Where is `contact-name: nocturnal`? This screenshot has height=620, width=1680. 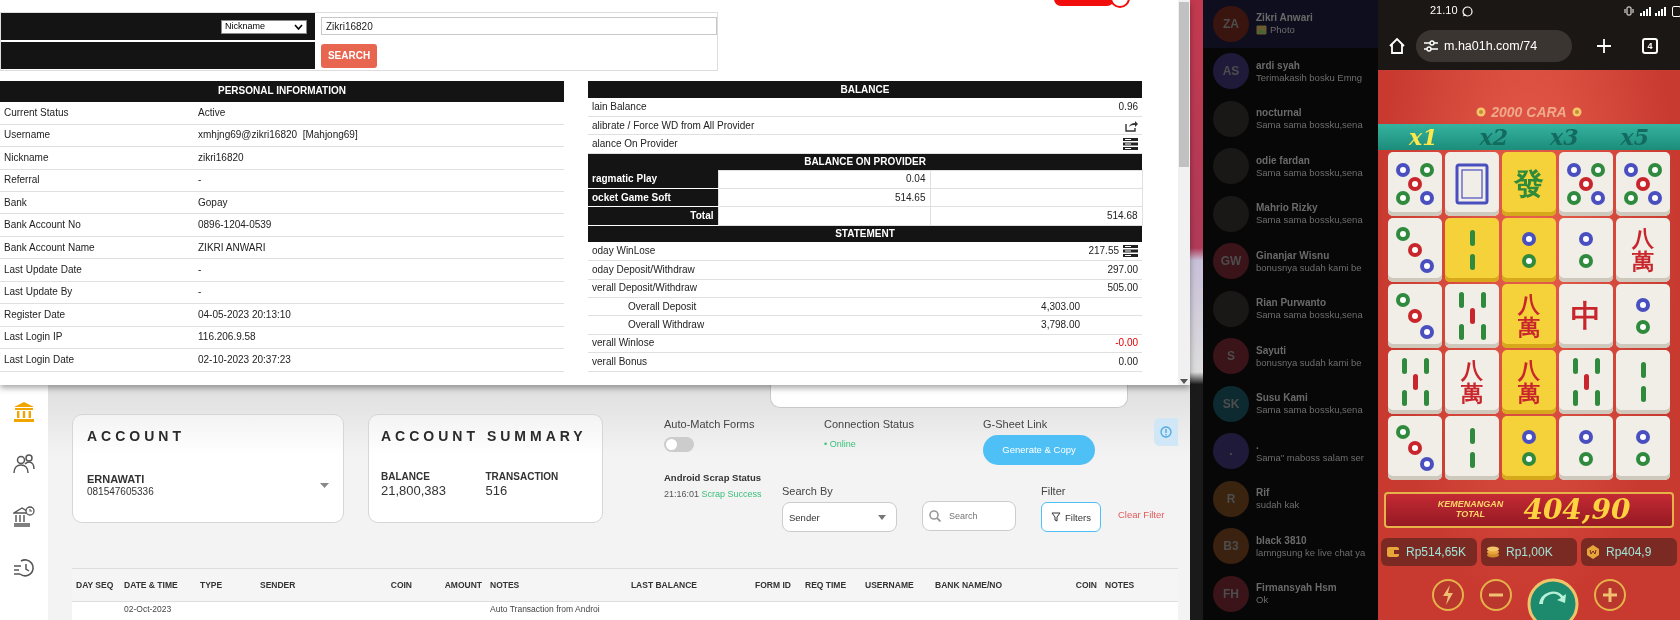
contact-name: nocturnal is located at coordinates (1279, 113).